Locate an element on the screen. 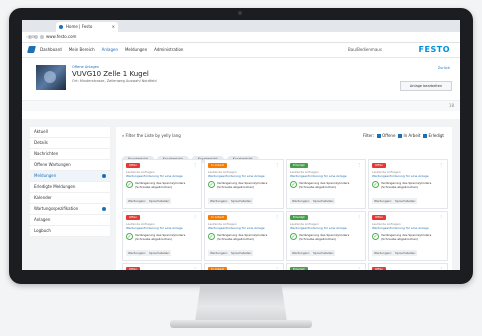 The image size is (482, 336). sidebar-item-7: Wartungsspezifikation is located at coordinates (70, 209).